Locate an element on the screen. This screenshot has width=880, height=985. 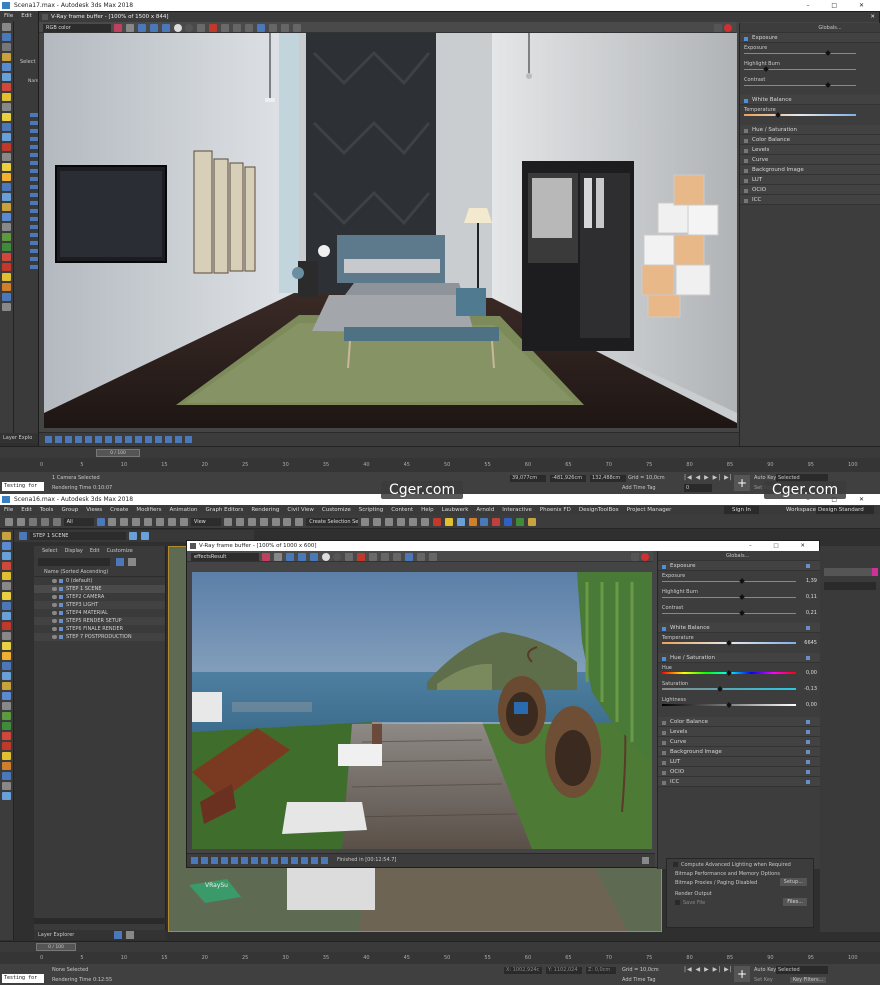
plane-icon is located at coordinates (6, 207).